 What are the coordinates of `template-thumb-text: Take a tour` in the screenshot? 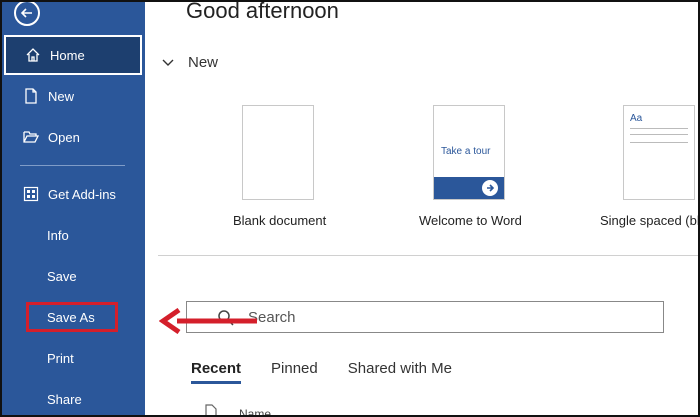 It's located at (466, 151).